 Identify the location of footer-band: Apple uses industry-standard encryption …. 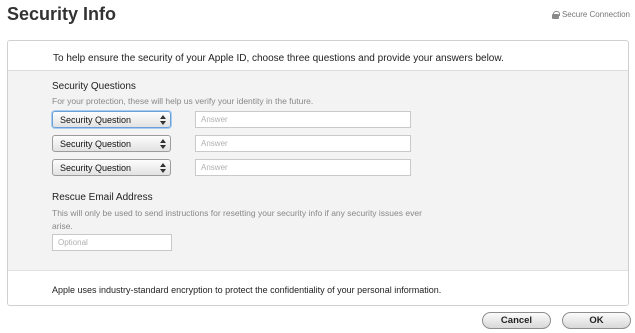
(318, 287).